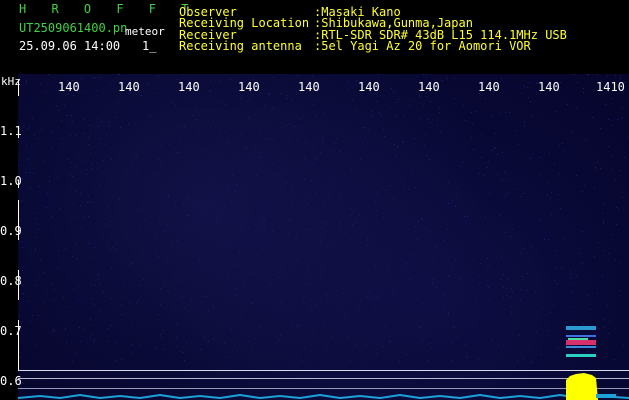 The width and height of the screenshot is (629, 400). What do you see at coordinates (591, 386) in the screenshot?
I see `signal-peak` at bounding box center [591, 386].